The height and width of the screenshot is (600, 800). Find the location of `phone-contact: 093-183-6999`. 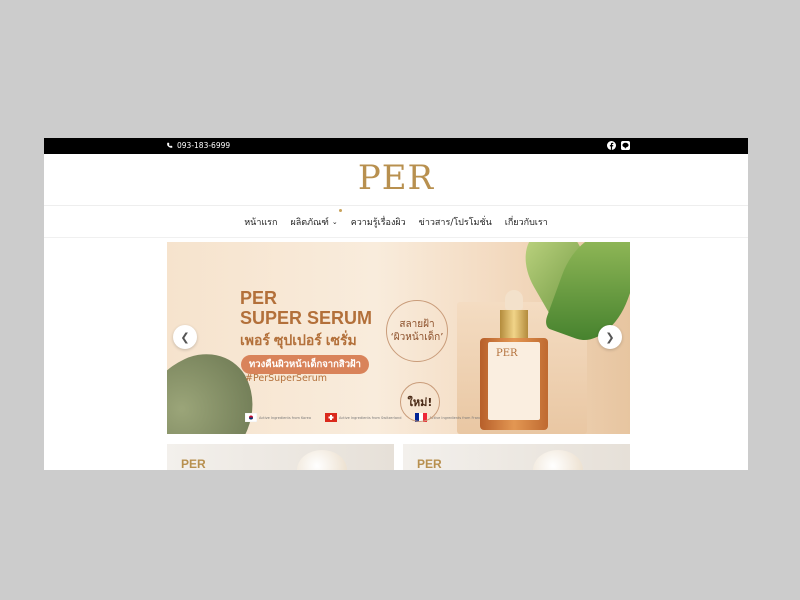

phone-contact: 093-183-6999 is located at coordinates (198, 145).